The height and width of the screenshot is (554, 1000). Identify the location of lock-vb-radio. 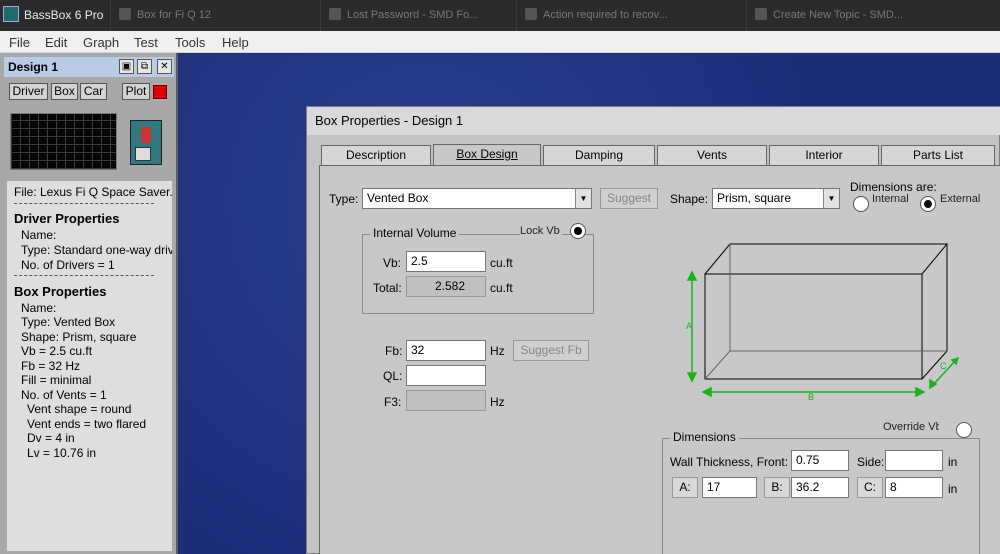
(578, 231).